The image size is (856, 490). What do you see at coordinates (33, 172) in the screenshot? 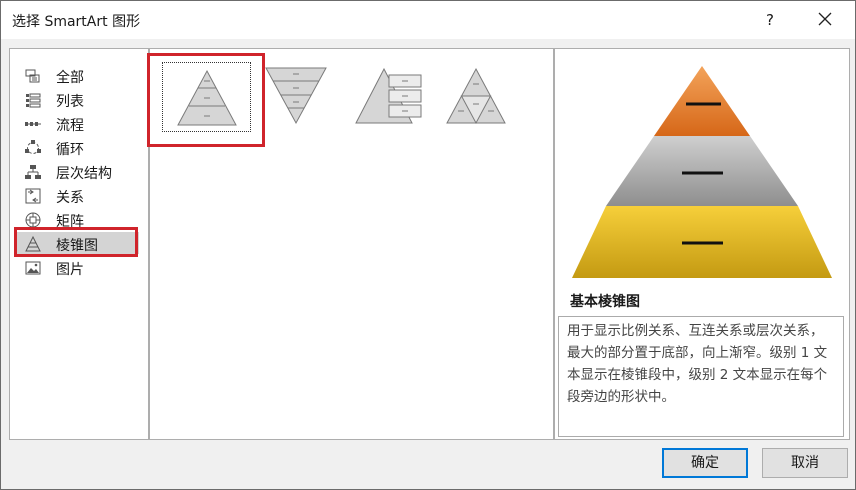
I see `hierarchy-icon` at bounding box center [33, 172].